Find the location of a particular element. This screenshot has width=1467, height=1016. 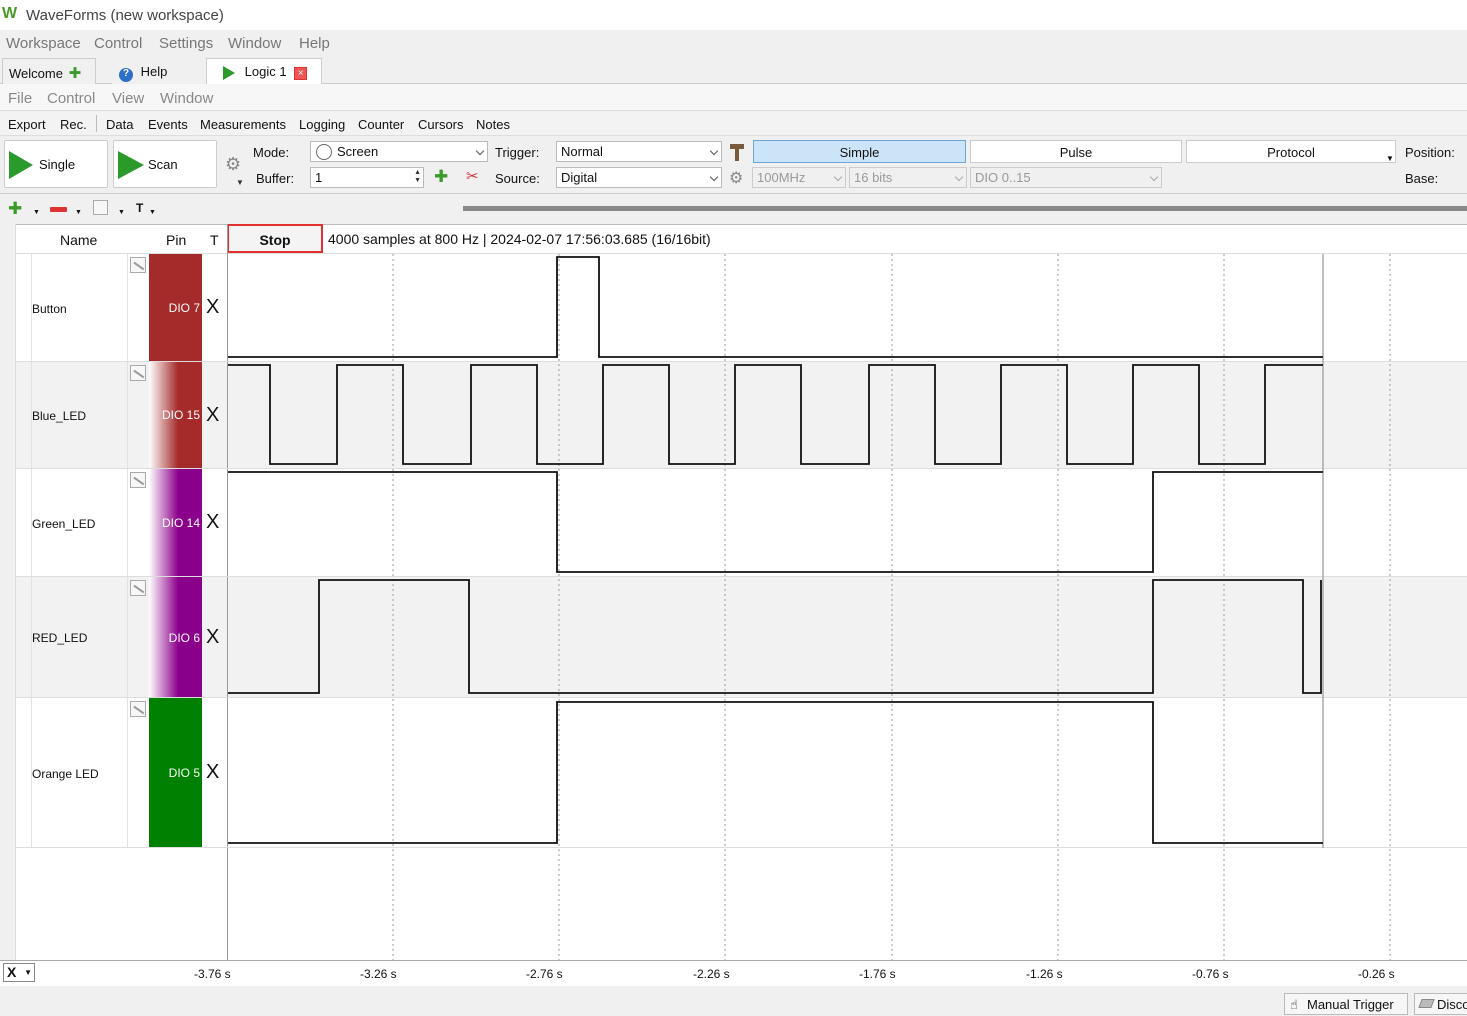

axis-tick-label: -0.26 s is located at coordinates (1376, 974).